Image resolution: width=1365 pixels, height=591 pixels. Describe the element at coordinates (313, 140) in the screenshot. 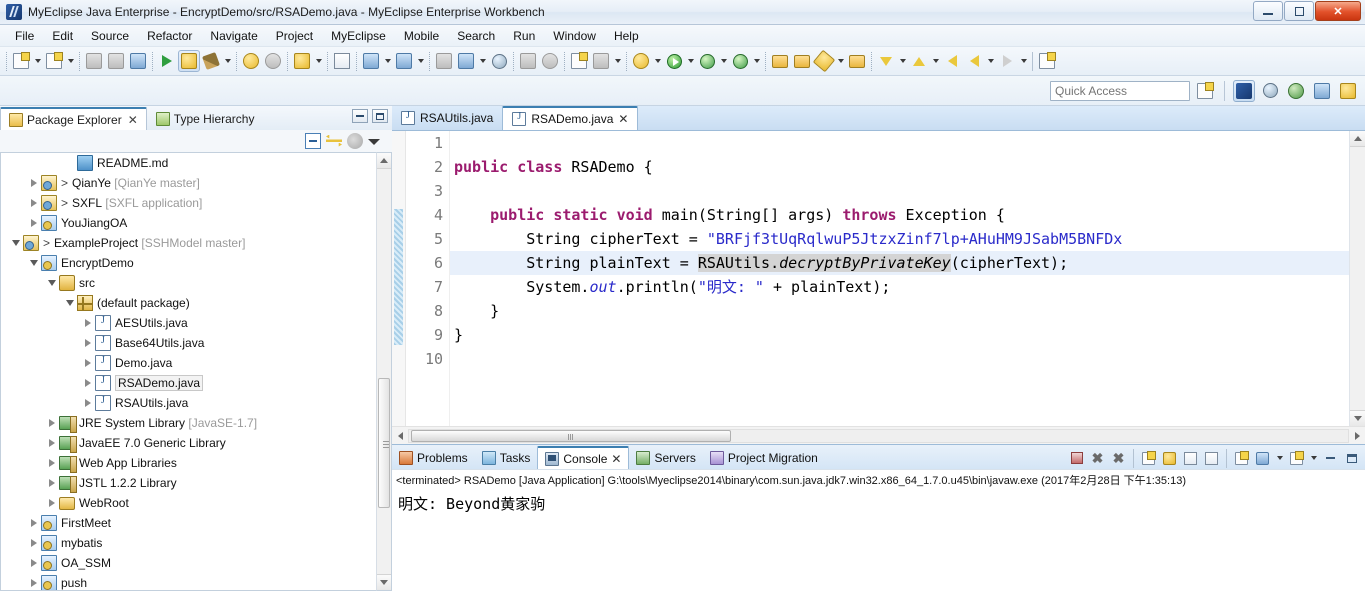

I see `collapse-all-icon` at that location.